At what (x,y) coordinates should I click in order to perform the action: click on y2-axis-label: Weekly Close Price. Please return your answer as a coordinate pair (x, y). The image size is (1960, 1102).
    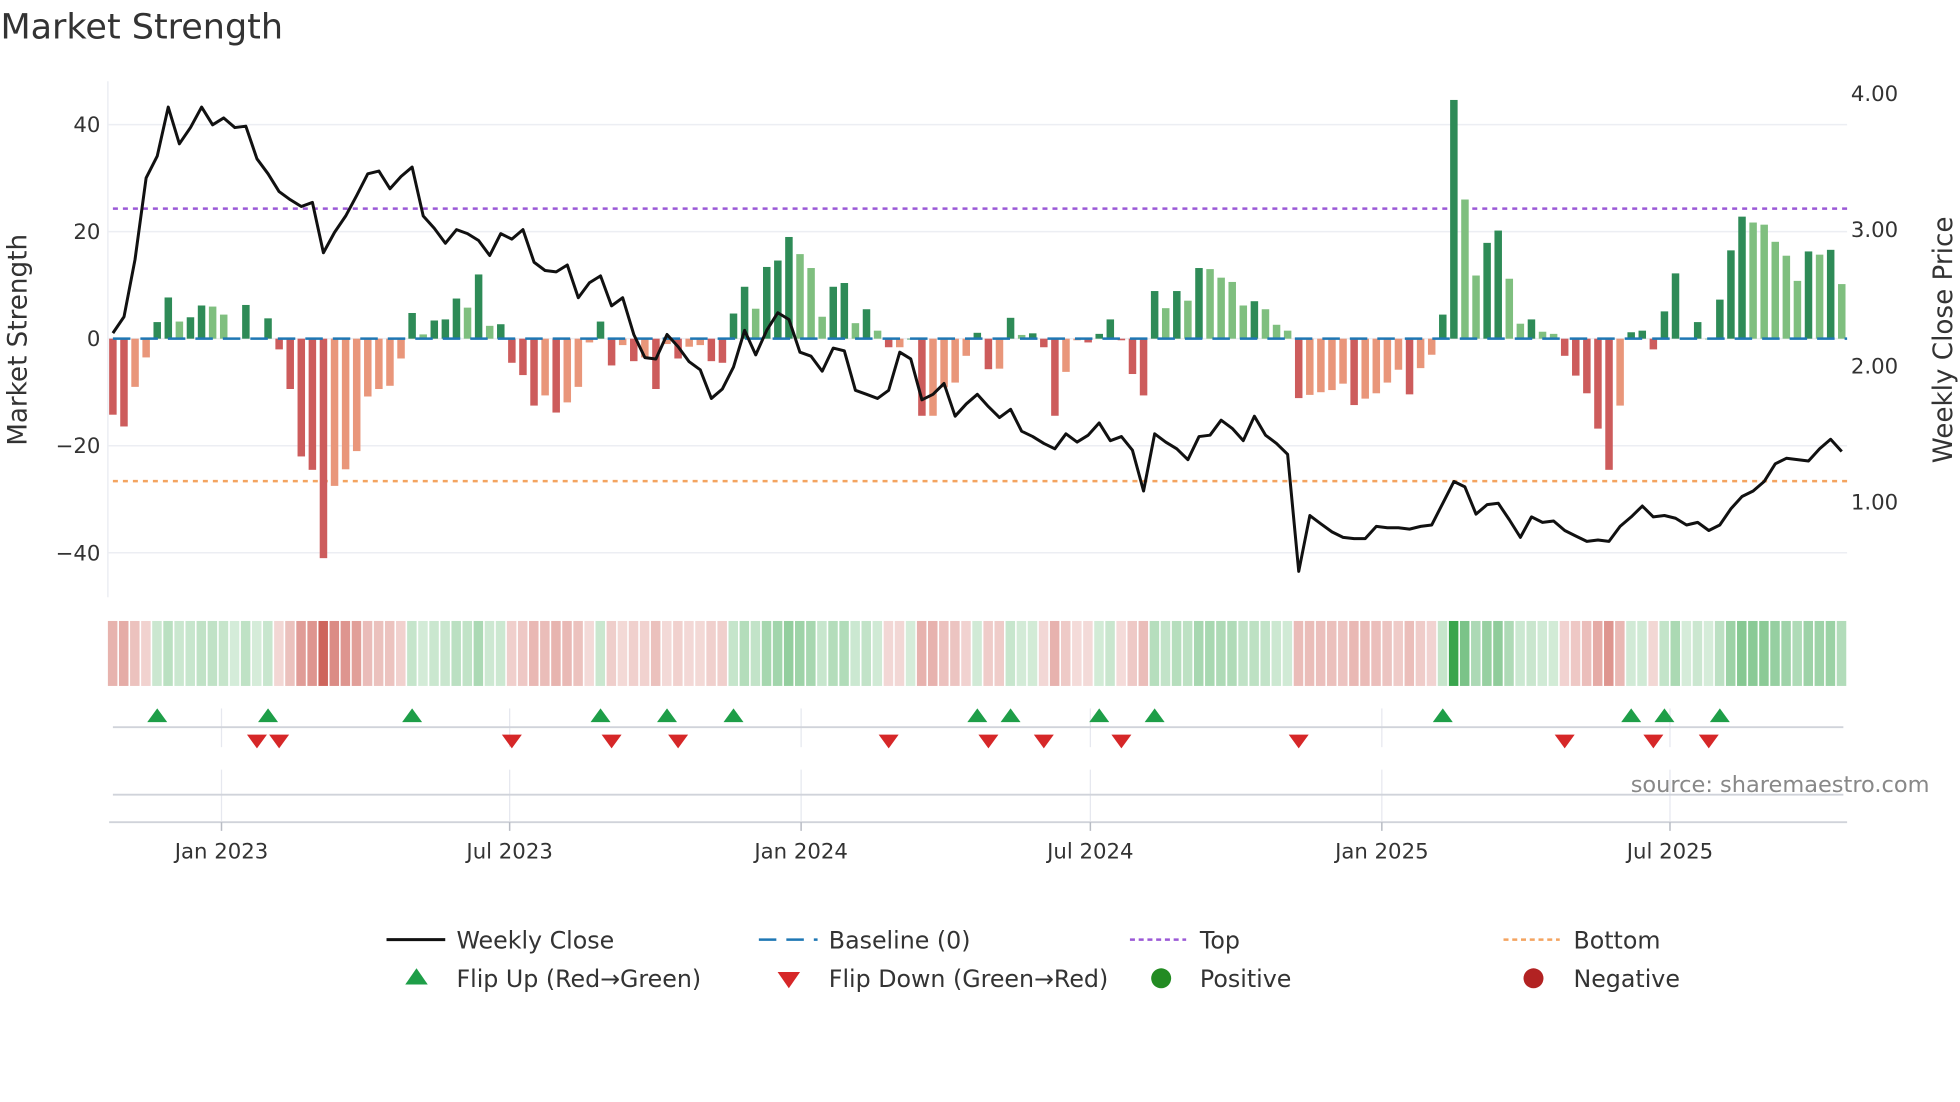
    Looking at the image, I should click on (1944, 340).